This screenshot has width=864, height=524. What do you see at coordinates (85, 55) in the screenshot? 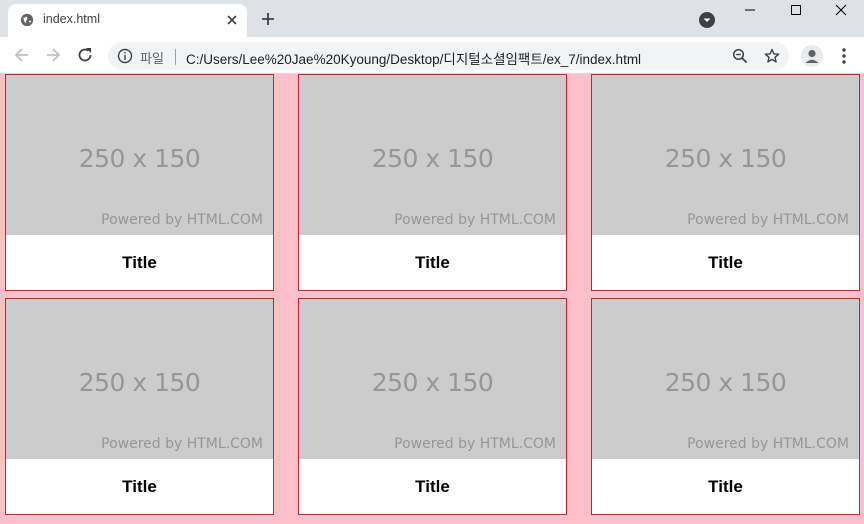
I see `reload-icon` at bounding box center [85, 55].